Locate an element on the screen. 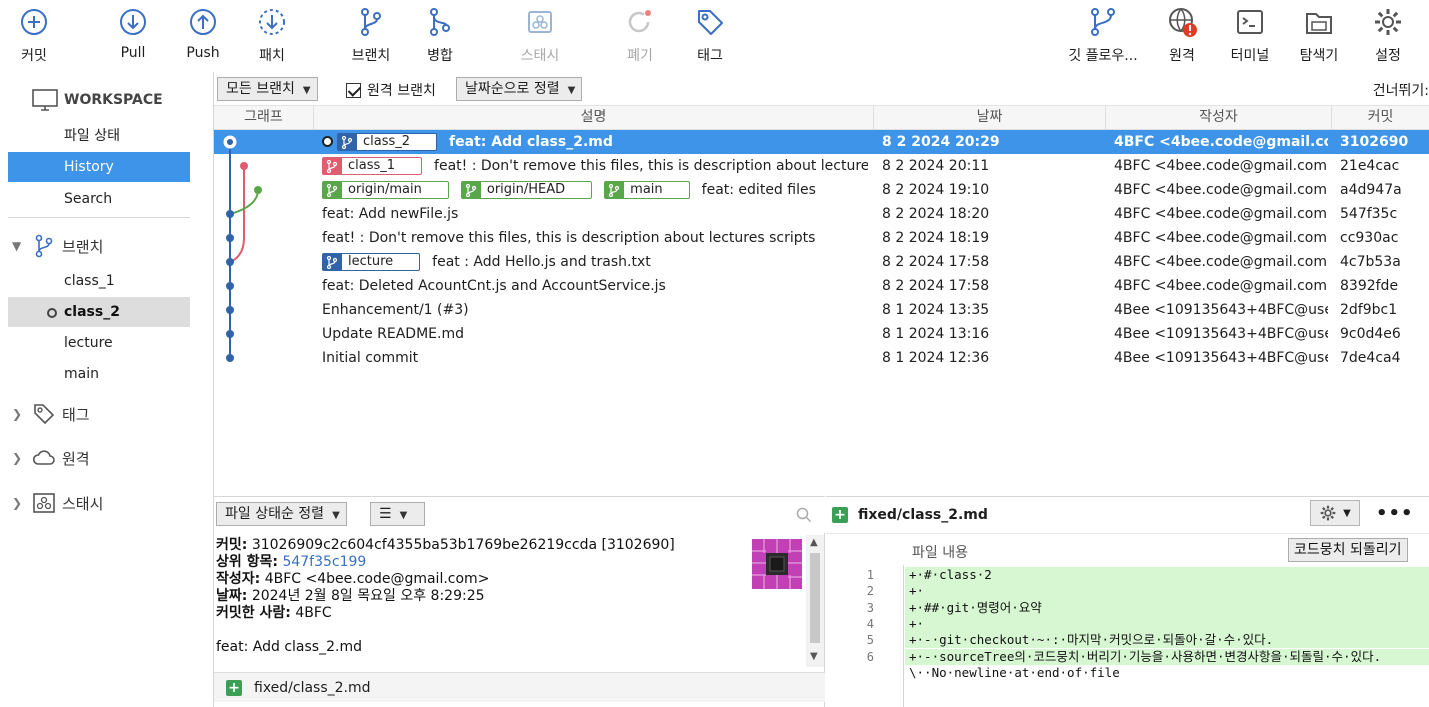  diff-added-line: +·#·class·2 is located at coordinates (1167, 575).